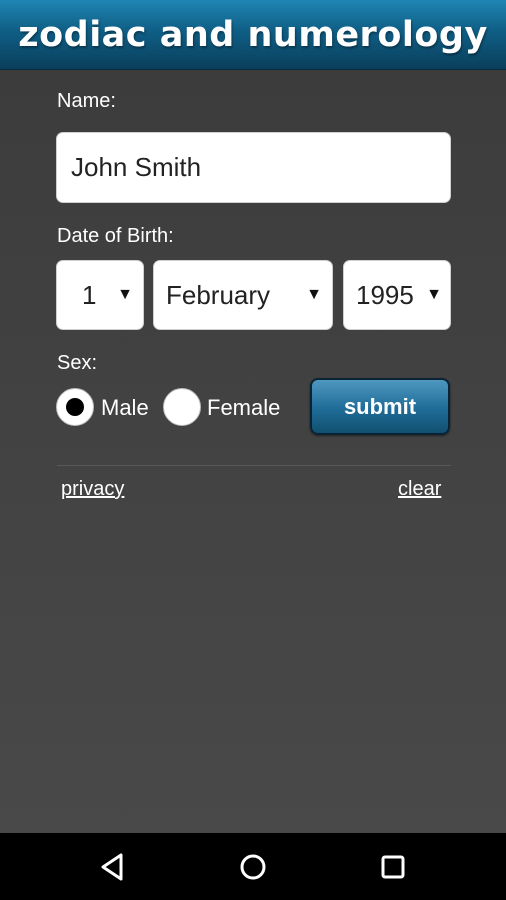 Image resolution: width=506 pixels, height=900 pixels. What do you see at coordinates (244, 407) in the screenshot?
I see `female-label: Female` at bounding box center [244, 407].